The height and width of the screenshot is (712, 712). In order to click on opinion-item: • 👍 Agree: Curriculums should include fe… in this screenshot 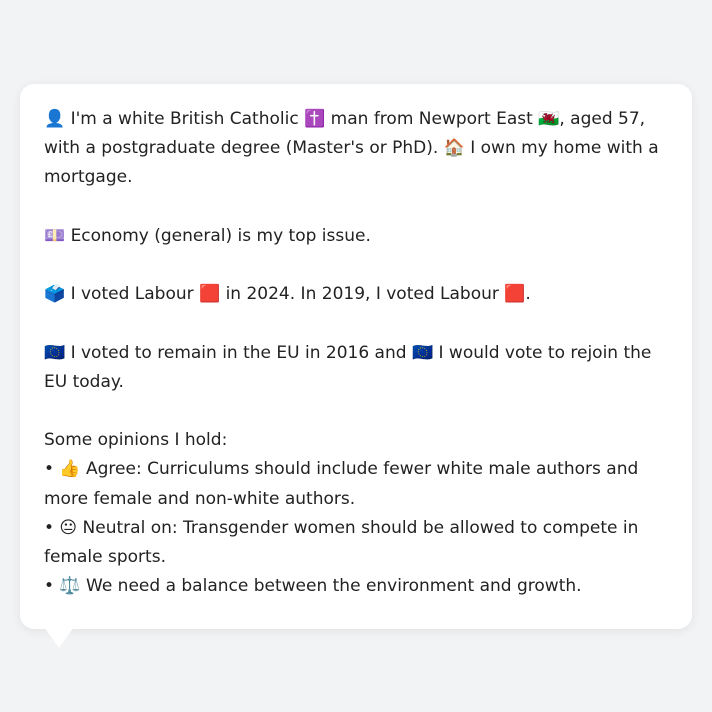, I will do `click(341, 484)`.